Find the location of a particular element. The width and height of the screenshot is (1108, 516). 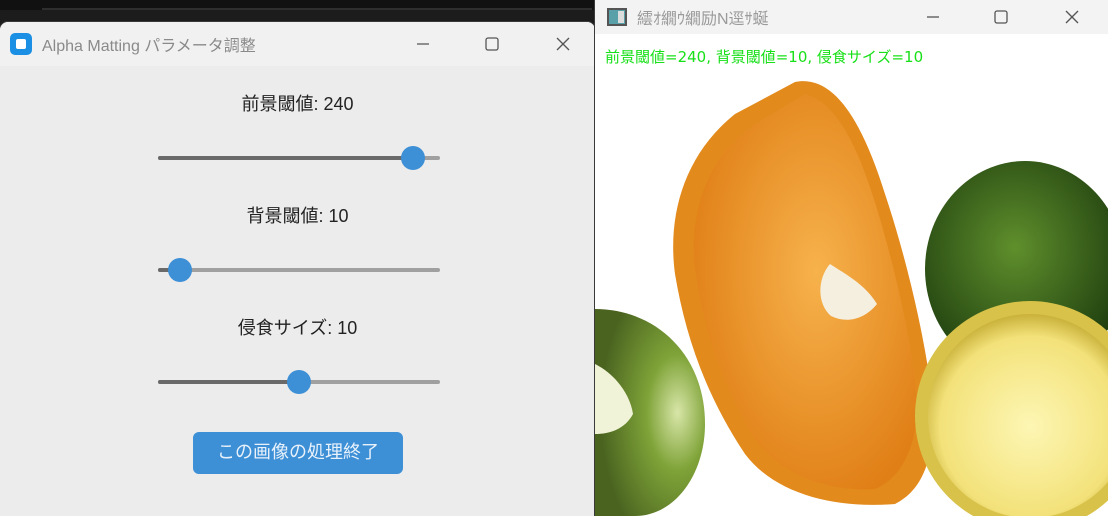

minimize-button is located at coordinates (423, 44).